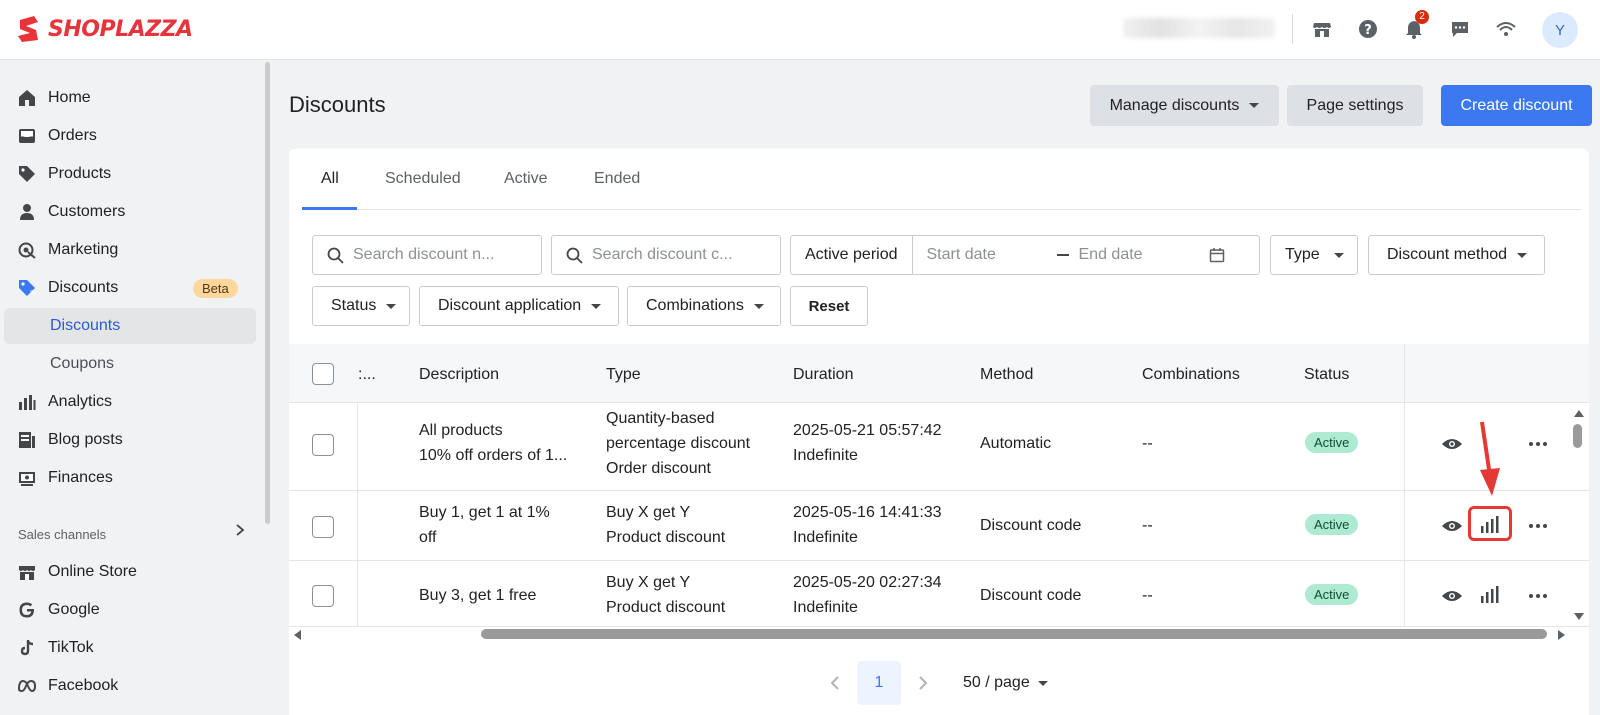  Describe the element at coordinates (130, 174) in the screenshot. I see `sidebar-item-products: Products` at that location.